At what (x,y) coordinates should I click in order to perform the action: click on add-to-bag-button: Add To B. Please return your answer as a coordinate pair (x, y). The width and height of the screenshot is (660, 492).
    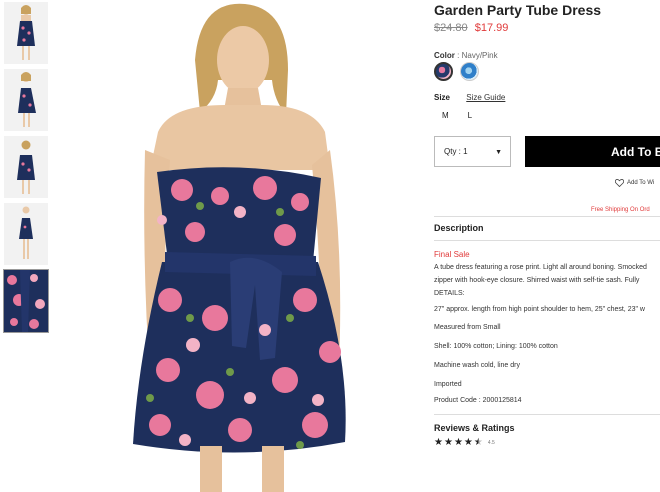
    Looking at the image, I should click on (592, 151).